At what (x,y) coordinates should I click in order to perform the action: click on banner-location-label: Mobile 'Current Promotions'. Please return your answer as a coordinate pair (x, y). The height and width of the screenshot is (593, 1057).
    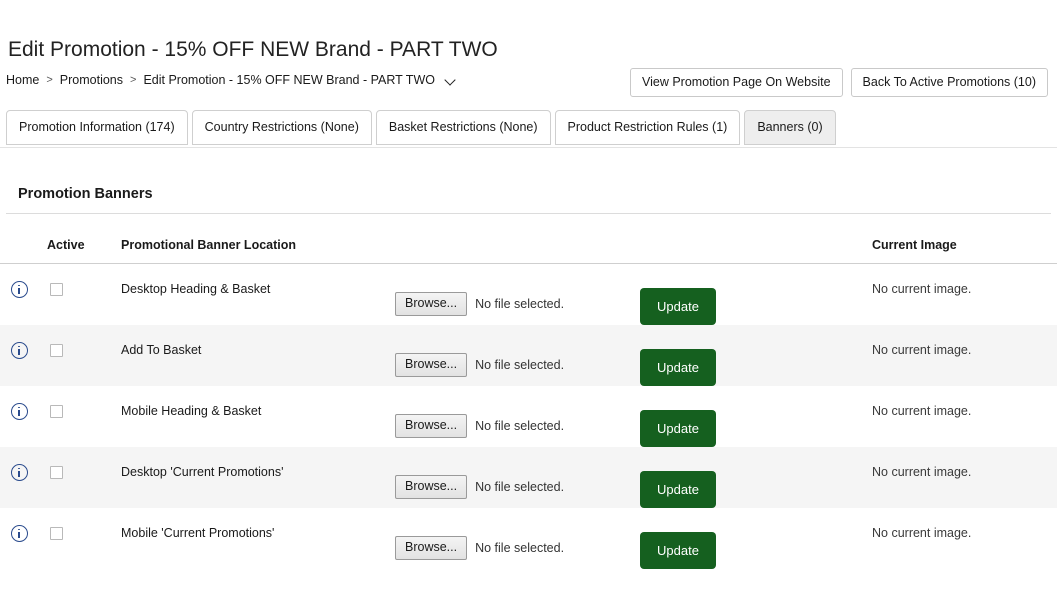
    Looking at the image, I should click on (198, 533).